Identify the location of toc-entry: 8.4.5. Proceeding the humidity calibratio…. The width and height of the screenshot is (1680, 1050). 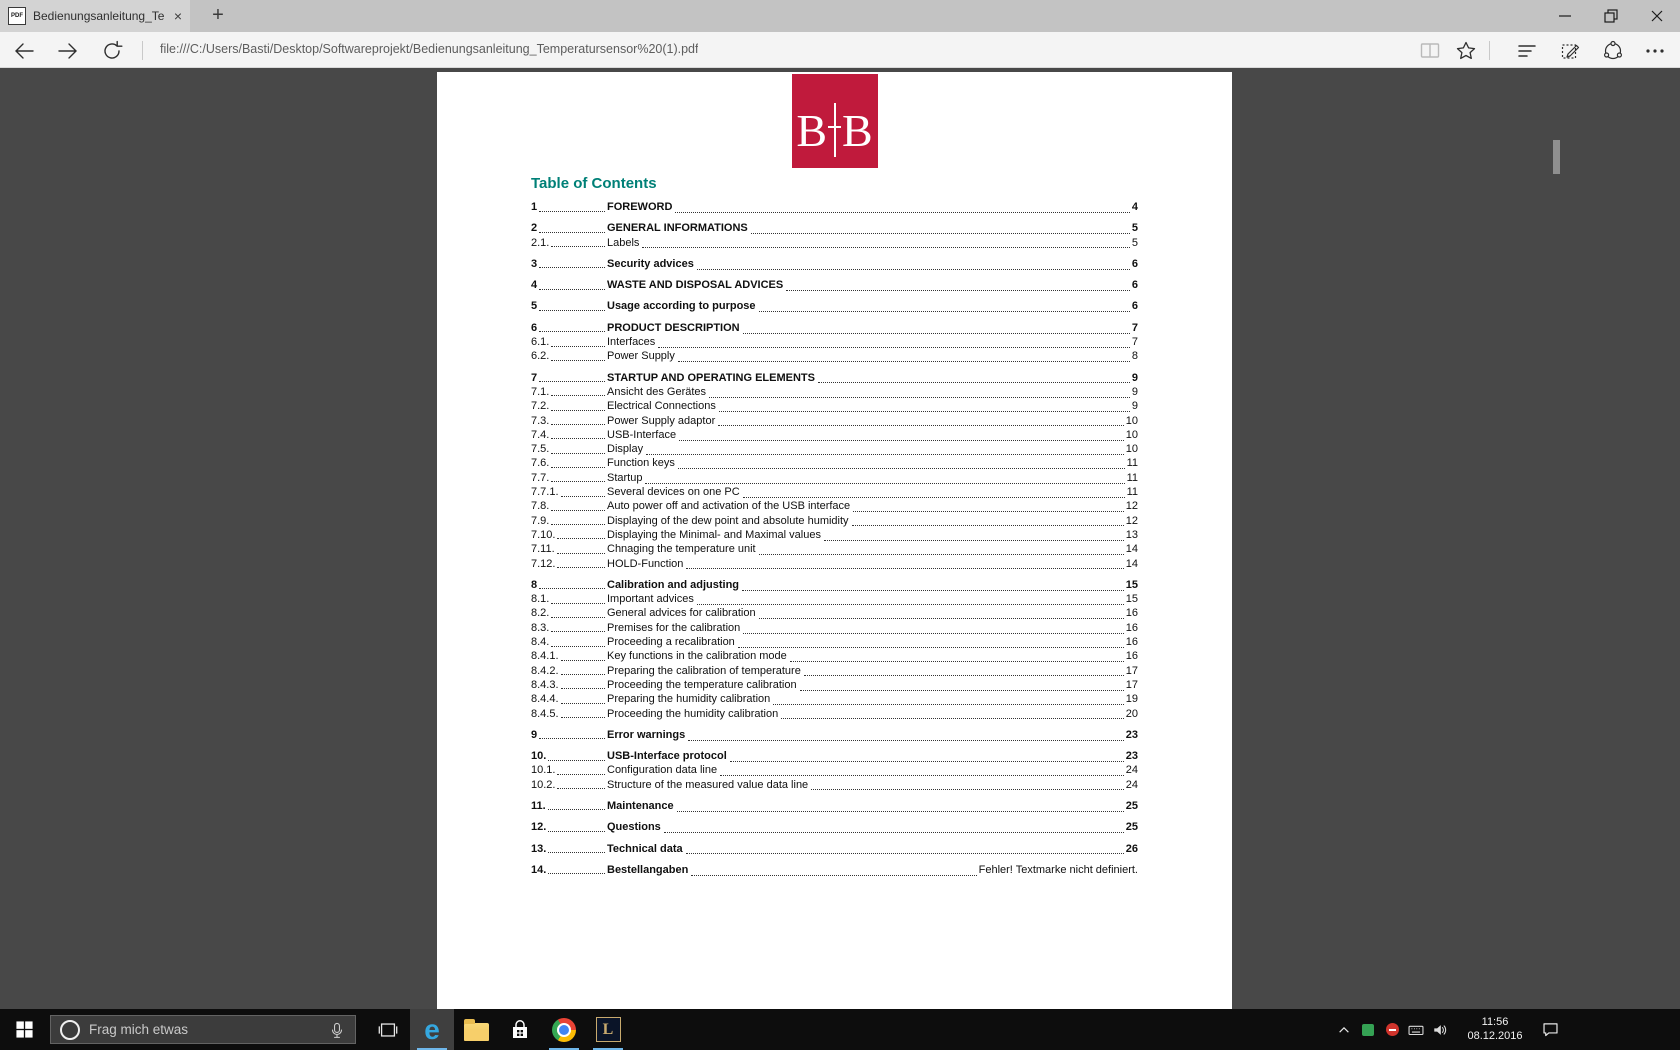
(834, 715).